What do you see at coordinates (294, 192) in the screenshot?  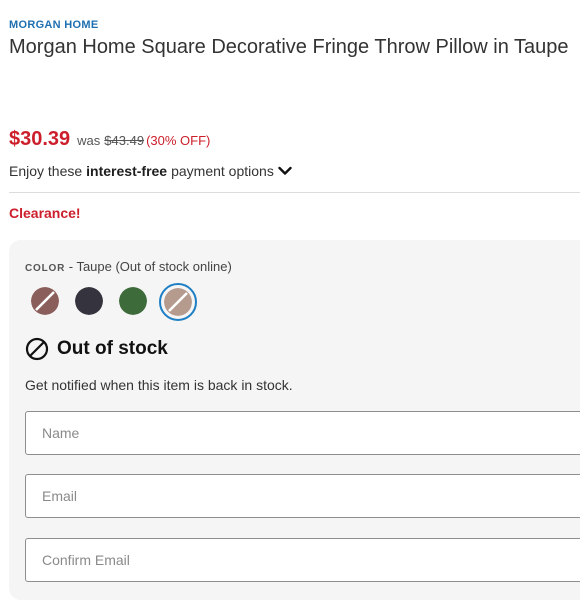 I see `divider` at bounding box center [294, 192].